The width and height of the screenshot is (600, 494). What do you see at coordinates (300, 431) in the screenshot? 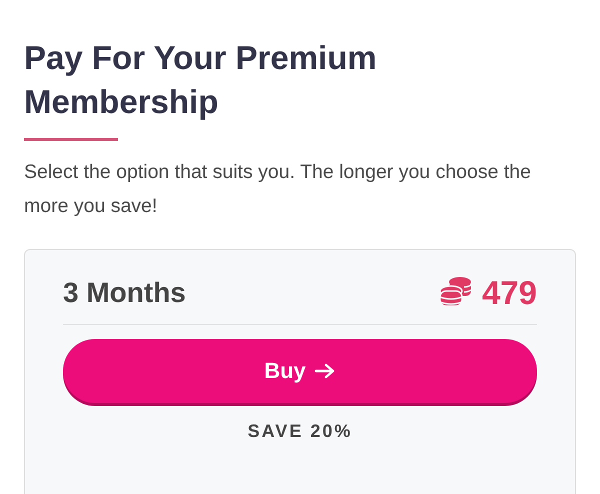
I see `saving-label: SAVE 20%` at bounding box center [300, 431].